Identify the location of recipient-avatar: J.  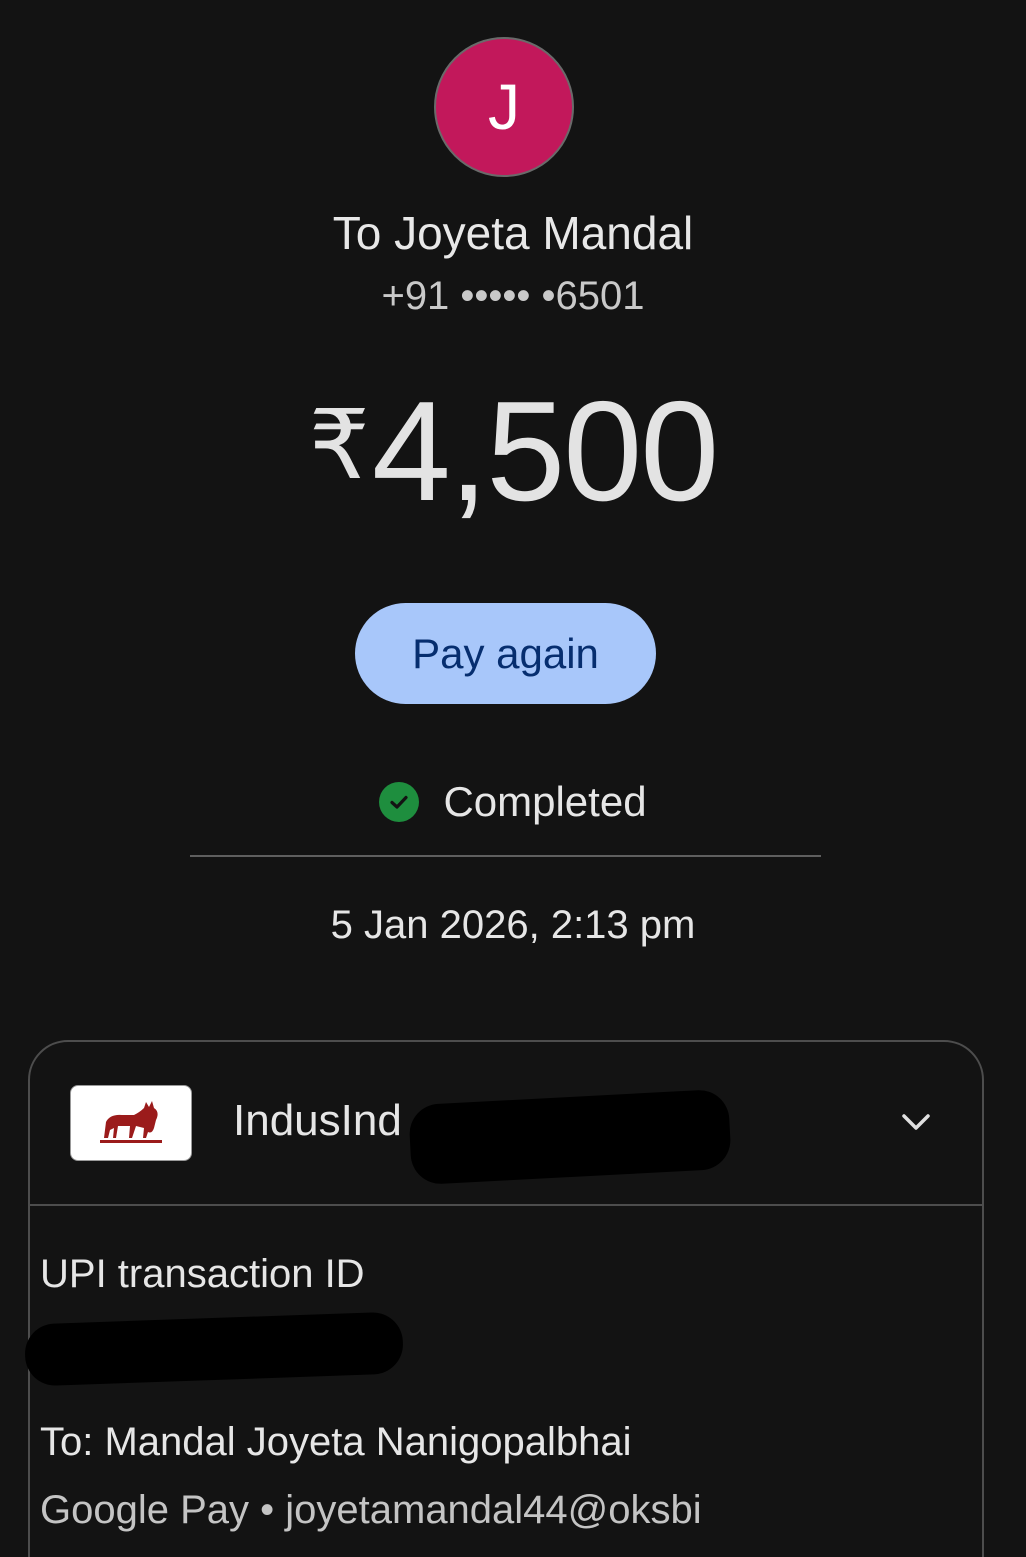
(504, 107).